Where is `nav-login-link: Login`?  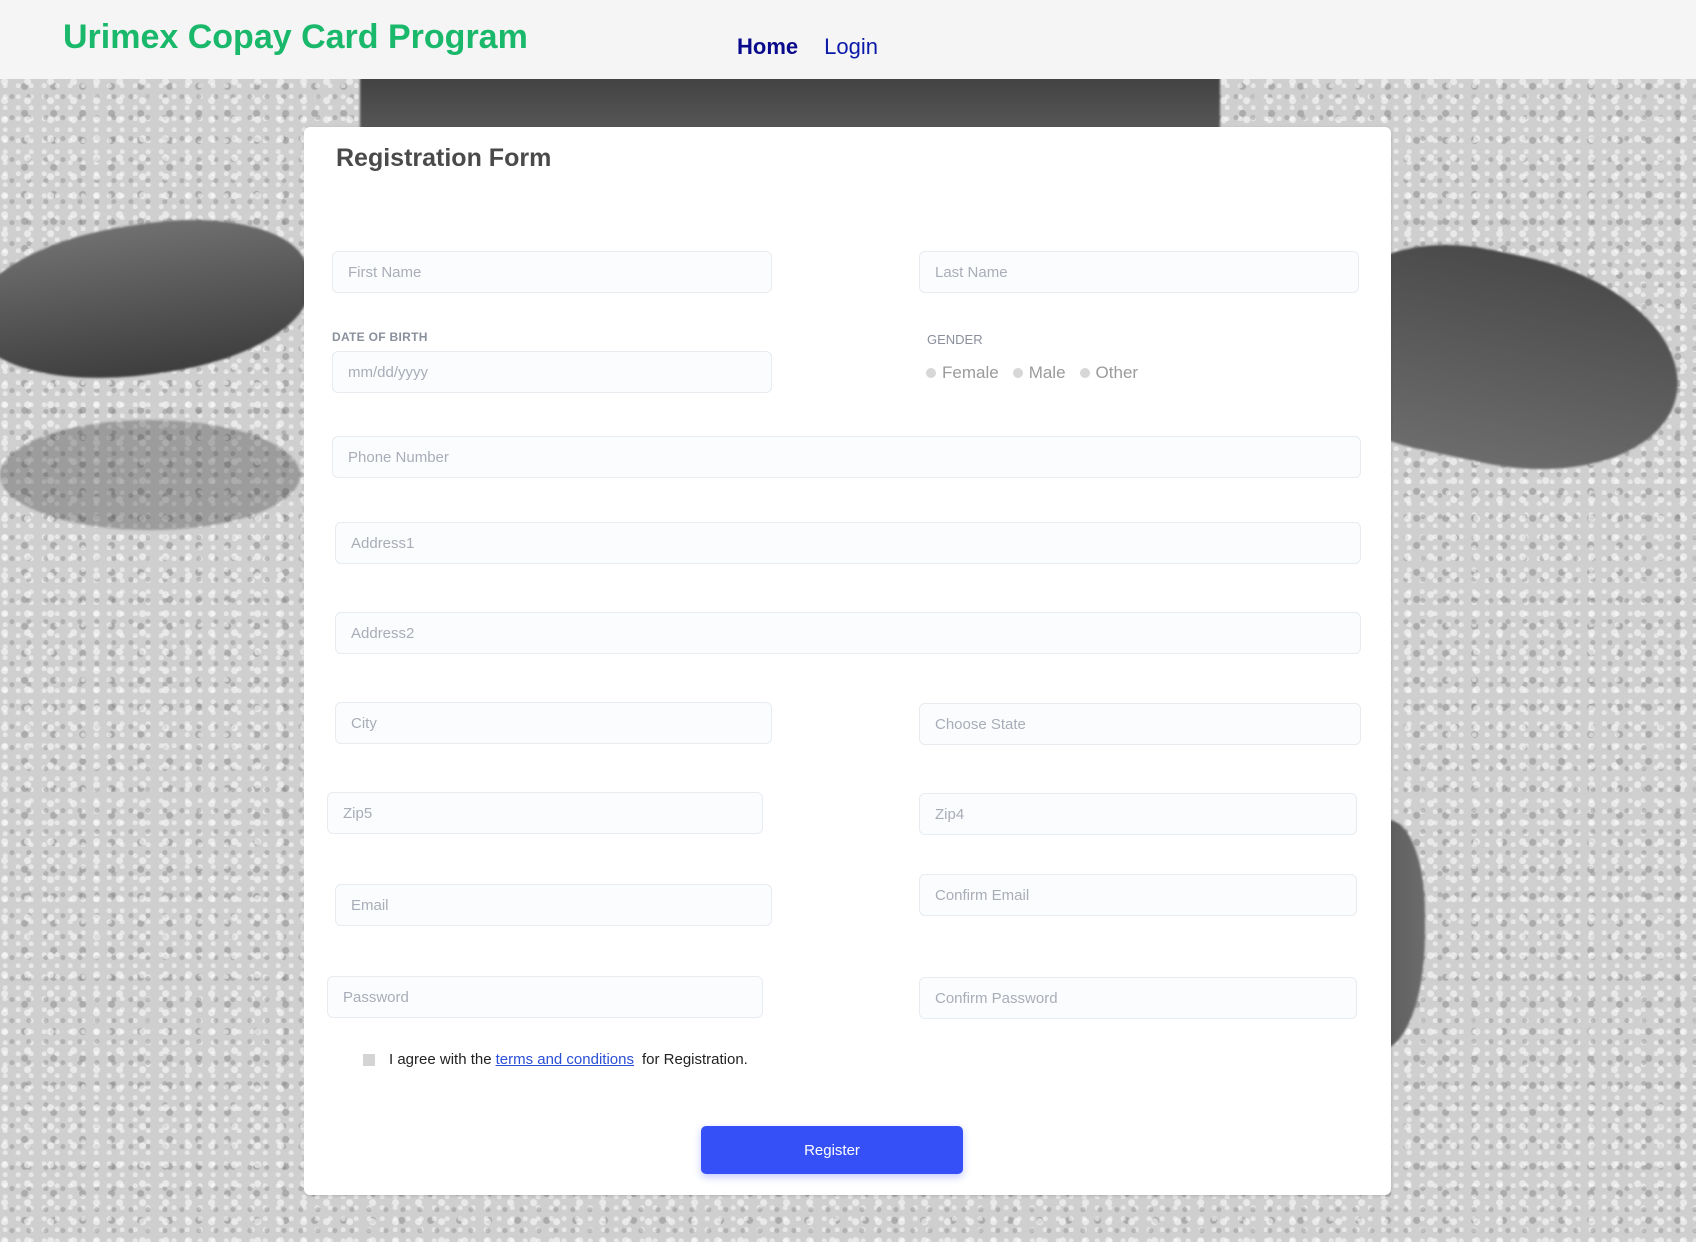 nav-login-link: Login is located at coordinates (851, 47).